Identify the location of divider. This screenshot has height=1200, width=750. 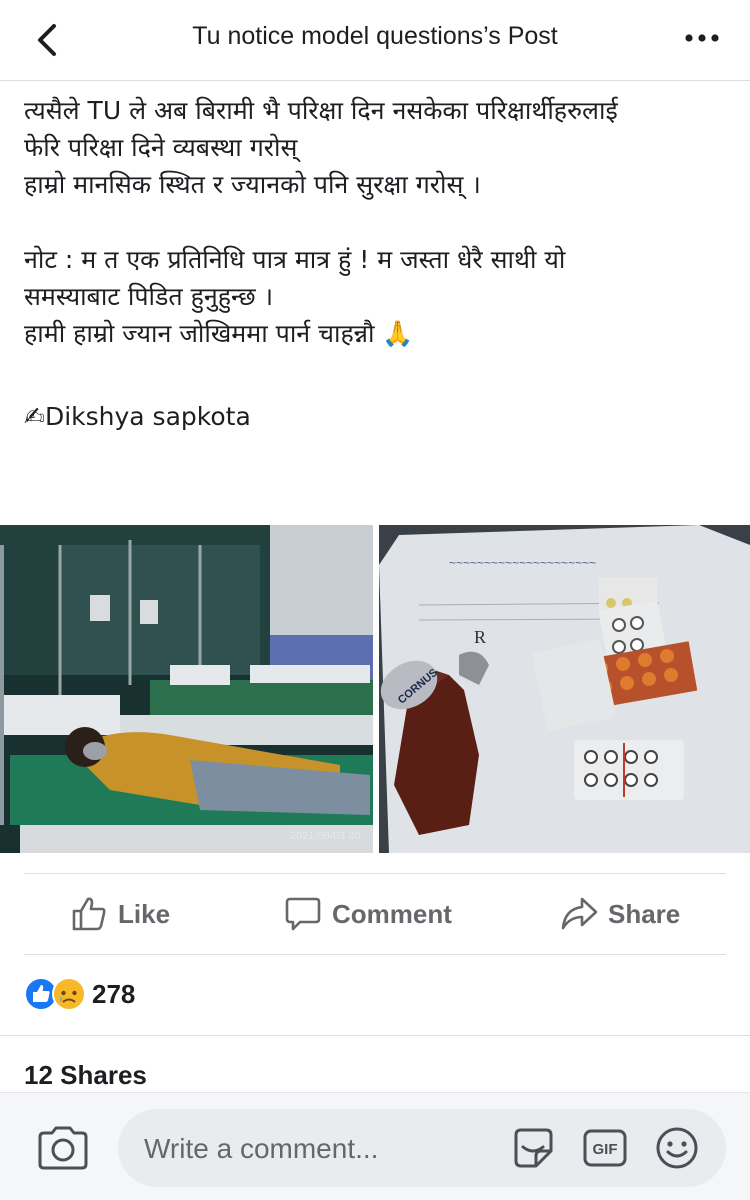
(375, 1035).